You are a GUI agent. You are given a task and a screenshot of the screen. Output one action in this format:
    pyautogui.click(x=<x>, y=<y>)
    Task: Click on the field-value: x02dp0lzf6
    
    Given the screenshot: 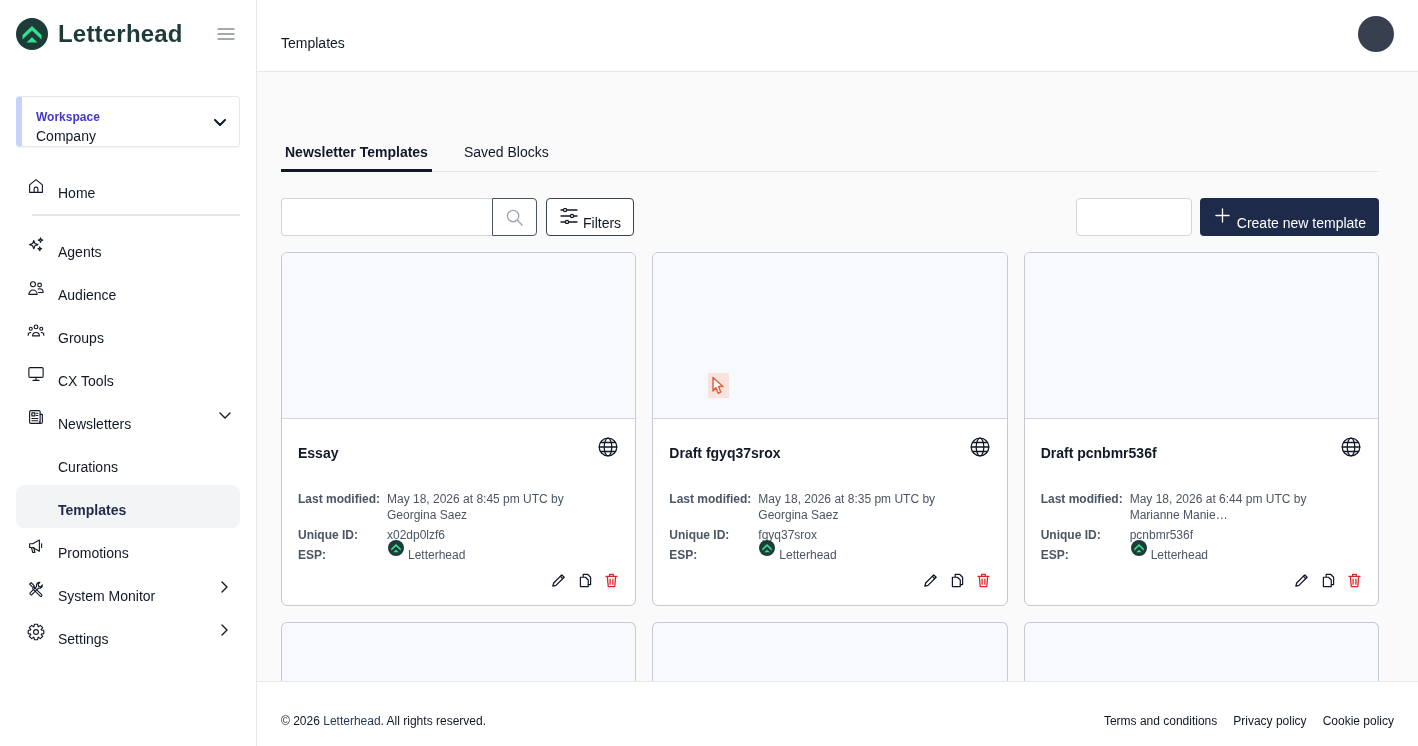 What is the action you would take?
    pyautogui.click(x=417, y=535)
    